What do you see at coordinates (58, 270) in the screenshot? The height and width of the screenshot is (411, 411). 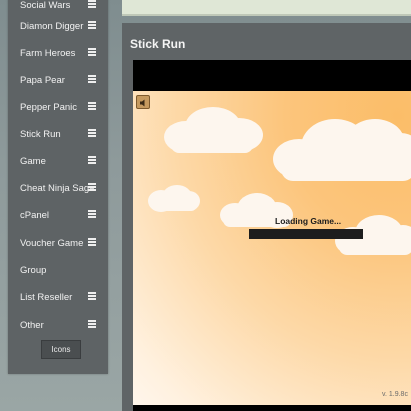 I see `sidebar-item-group: Group` at bounding box center [58, 270].